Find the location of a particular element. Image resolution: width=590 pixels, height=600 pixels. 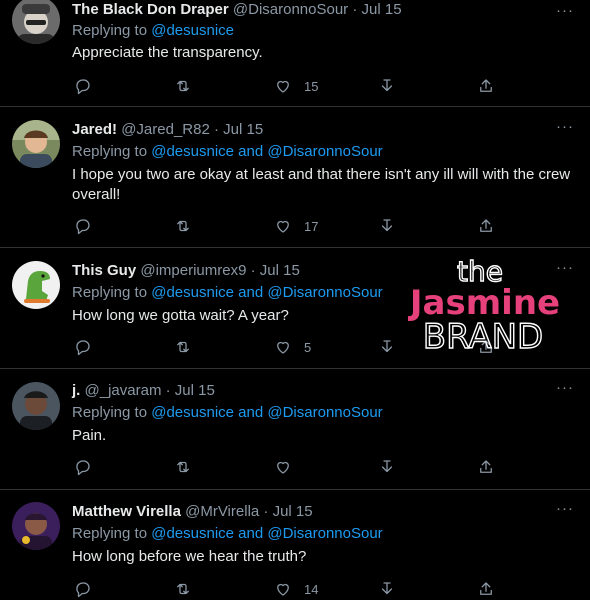

display-name: Matthew Virella is located at coordinates (126, 511).